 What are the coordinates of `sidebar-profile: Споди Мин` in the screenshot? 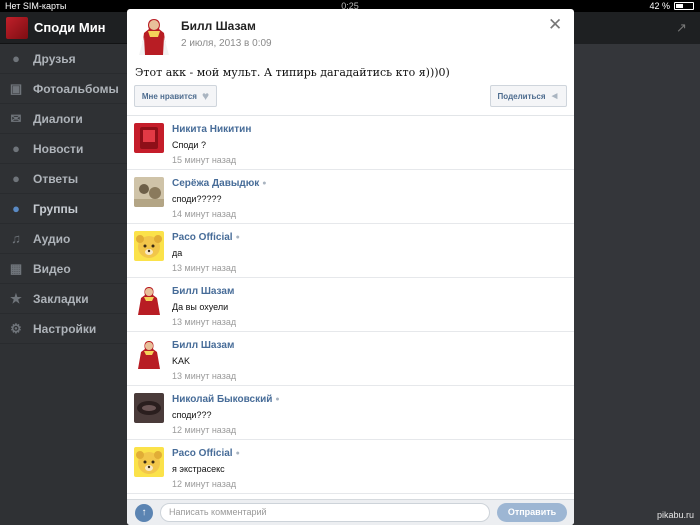 It's located at (63, 28).